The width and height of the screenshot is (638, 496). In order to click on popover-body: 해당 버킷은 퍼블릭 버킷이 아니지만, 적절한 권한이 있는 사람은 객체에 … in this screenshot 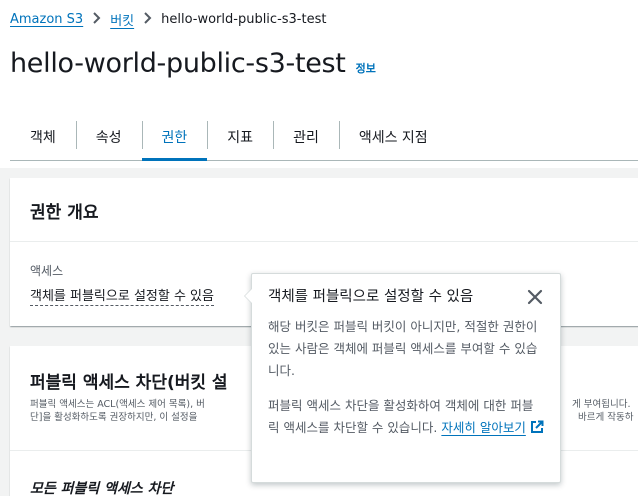, I will do `click(406, 378)`.